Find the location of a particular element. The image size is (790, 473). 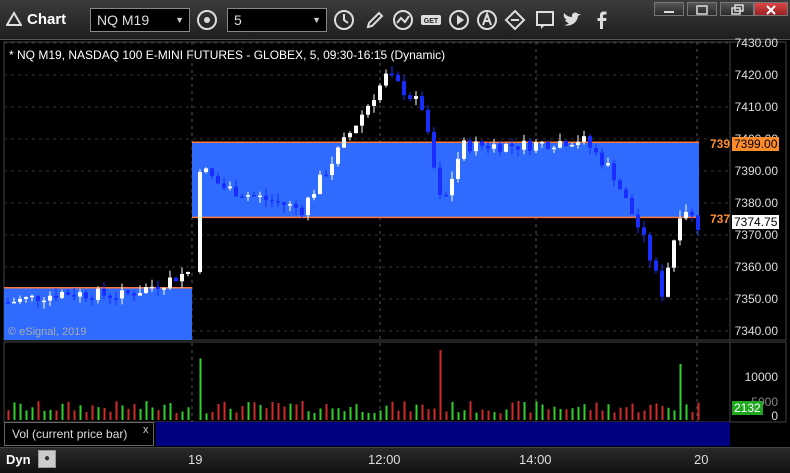

opening-range-zone is located at coordinates (445, 180).